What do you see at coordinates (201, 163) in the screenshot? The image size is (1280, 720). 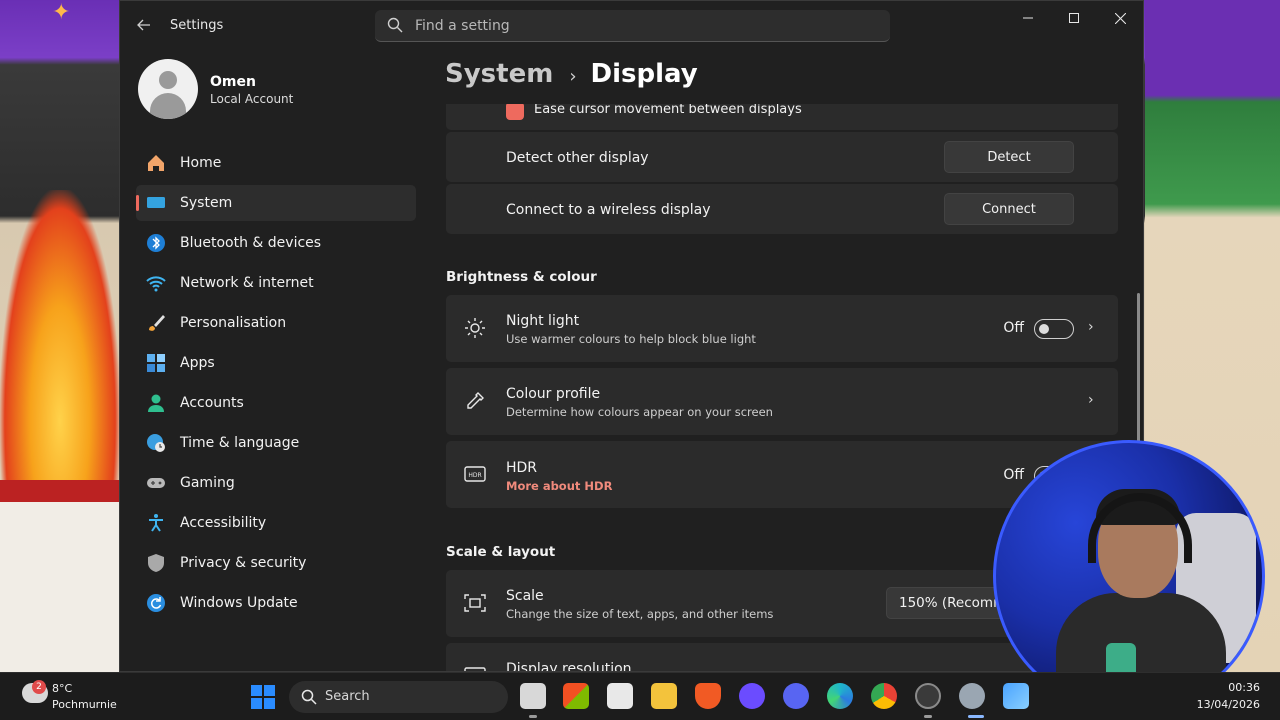 I see `sidebar-item-label: Home` at bounding box center [201, 163].